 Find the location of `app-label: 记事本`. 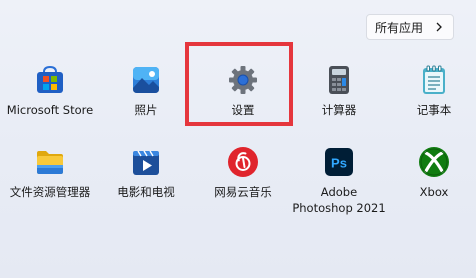

app-label: 记事本 is located at coordinates (434, 110).